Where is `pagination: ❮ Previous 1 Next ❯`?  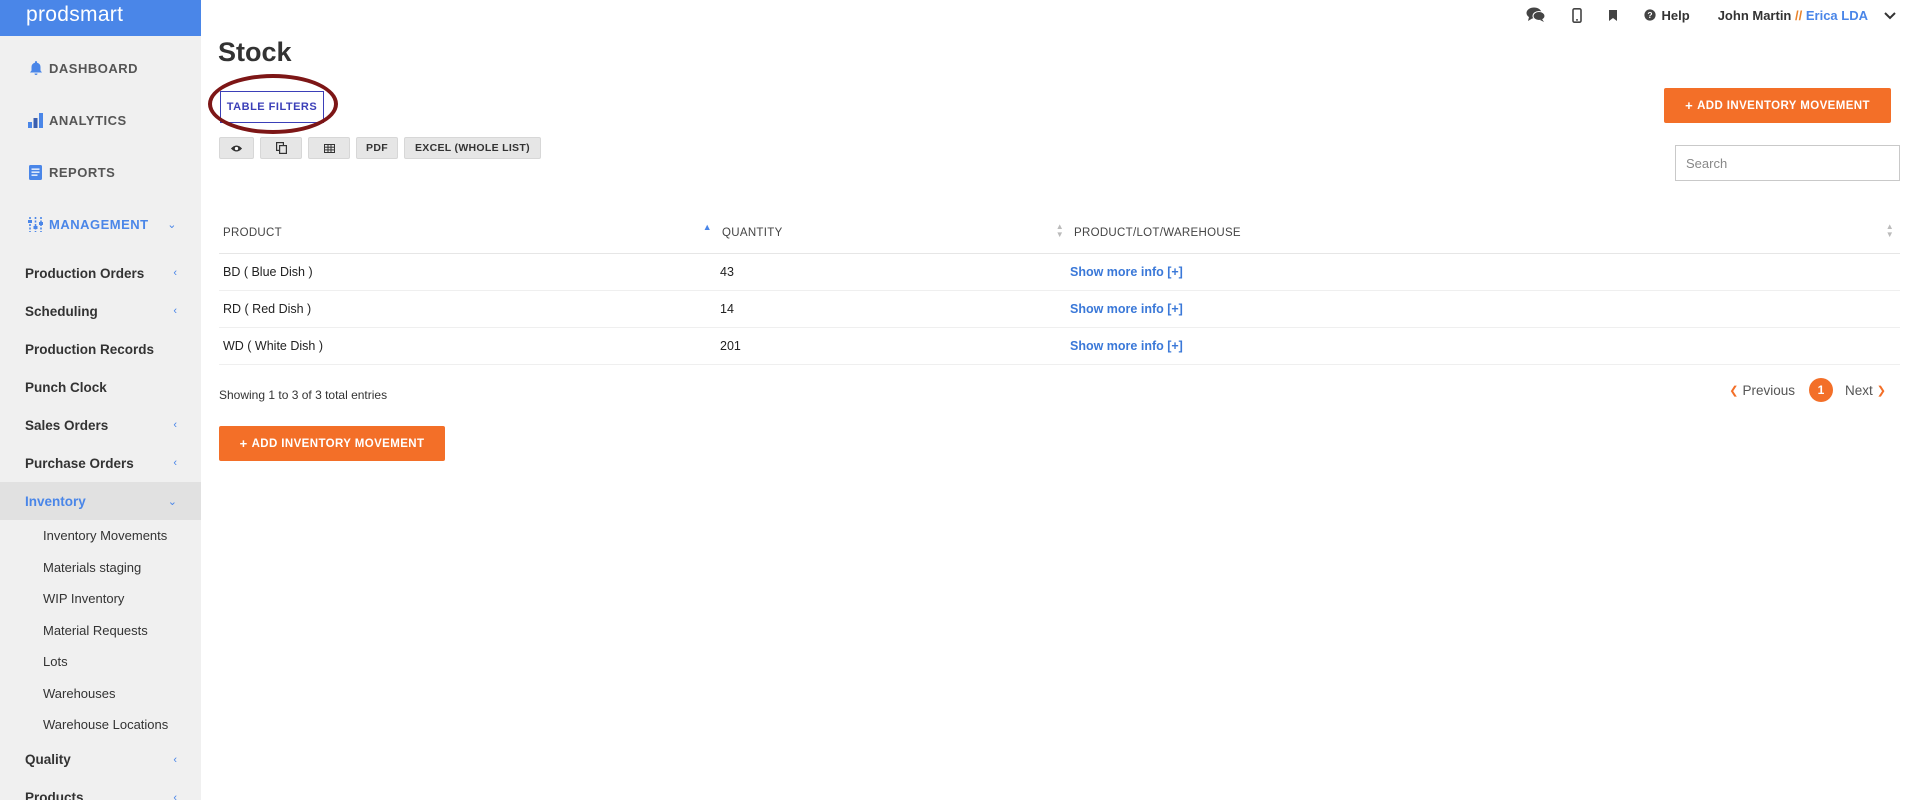 pagination: ❮ Previous 1 Next ❯ is located at coordinates (1807, 390).